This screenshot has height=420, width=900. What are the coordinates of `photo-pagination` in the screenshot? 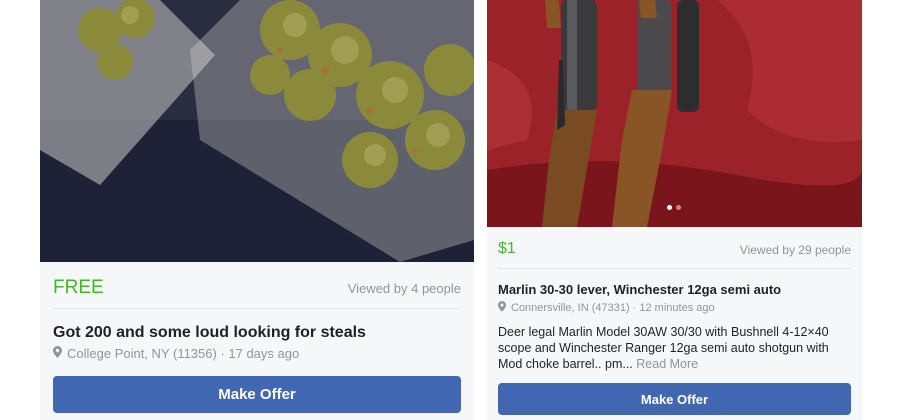 It's located at (674, 207).